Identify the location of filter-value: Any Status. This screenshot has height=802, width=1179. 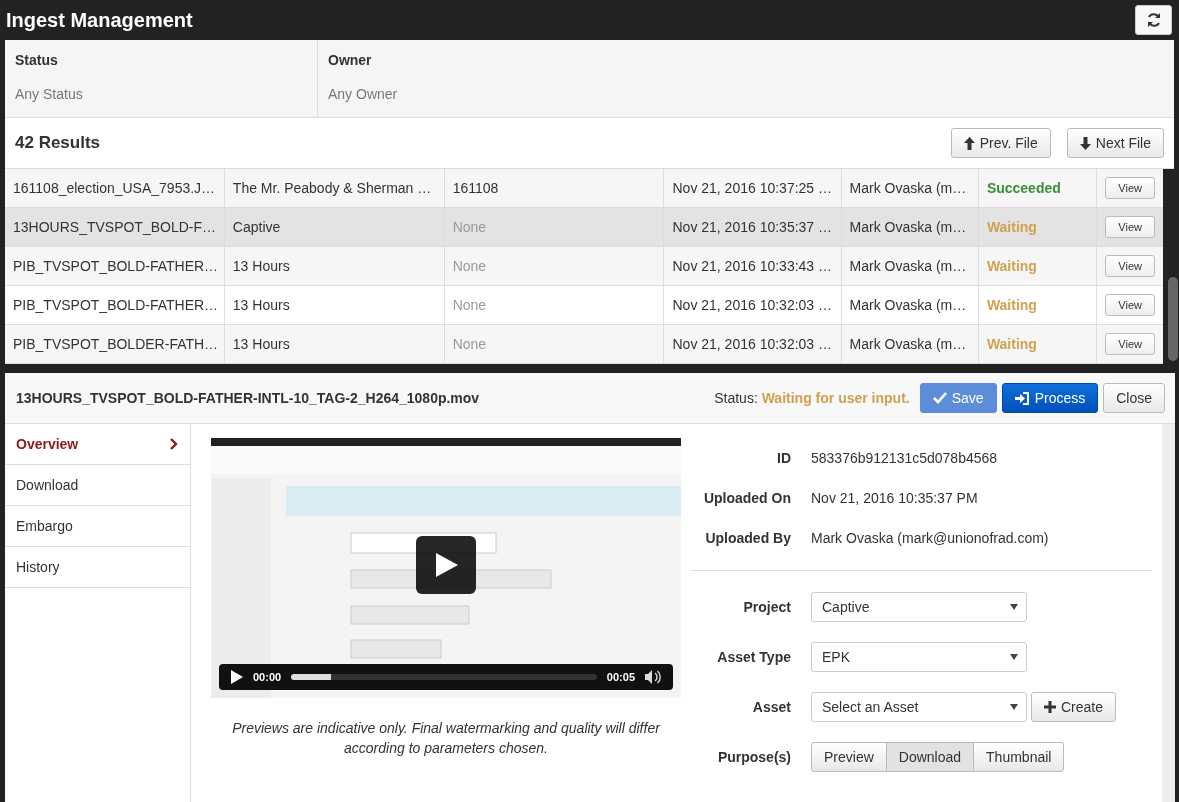
(161, 94).